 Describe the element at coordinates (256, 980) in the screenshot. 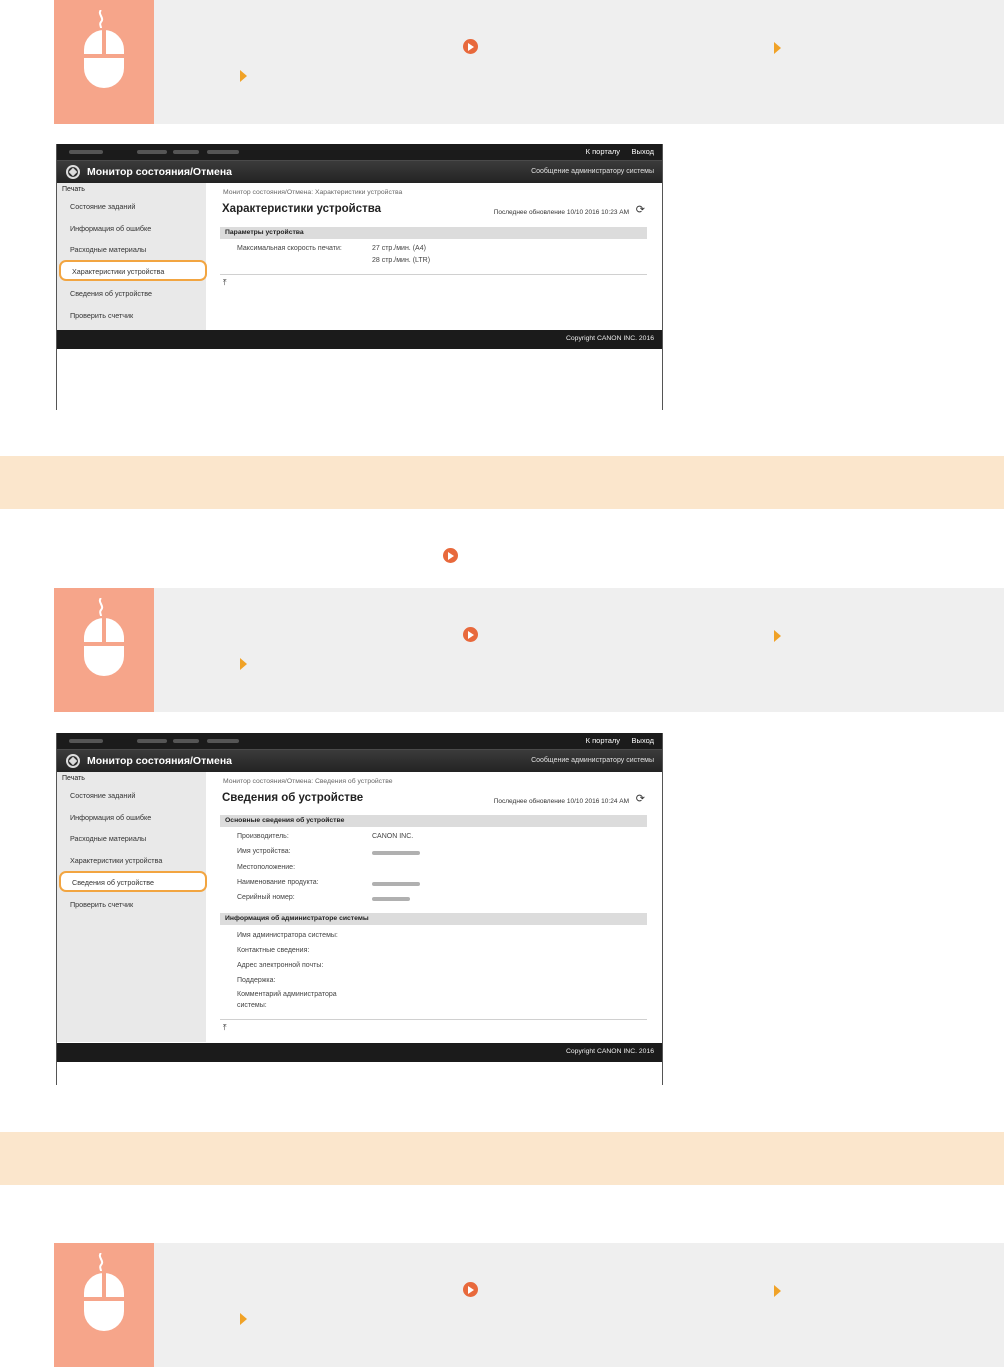

I see `support-label: Поддержка:` at that location.